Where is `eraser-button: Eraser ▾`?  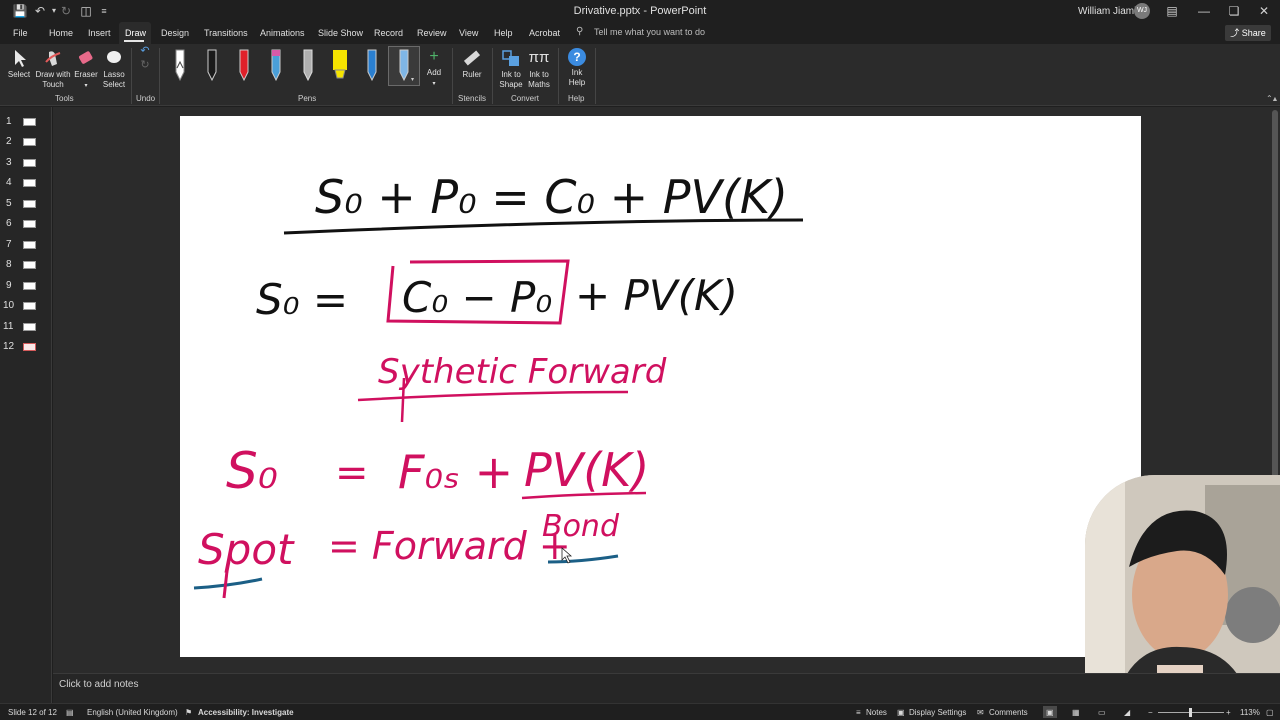
eraser-button: Eraser ▾ is located at coordinates (86, 69).